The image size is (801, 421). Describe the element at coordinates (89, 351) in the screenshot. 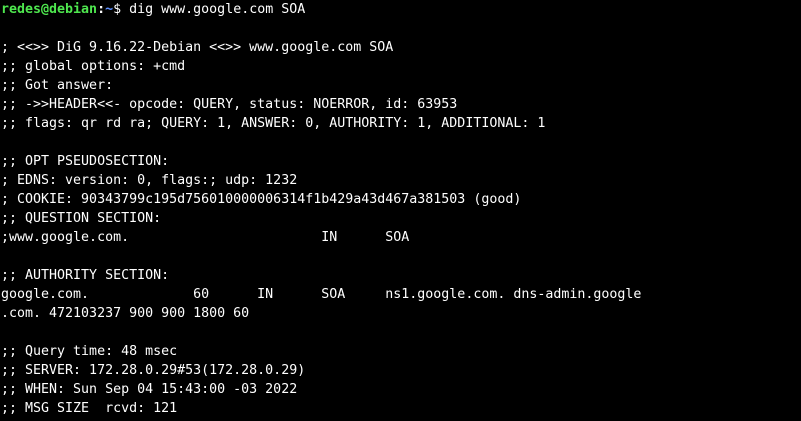

I see `query-time-line: ;; Query time: 48 msec` at that location.